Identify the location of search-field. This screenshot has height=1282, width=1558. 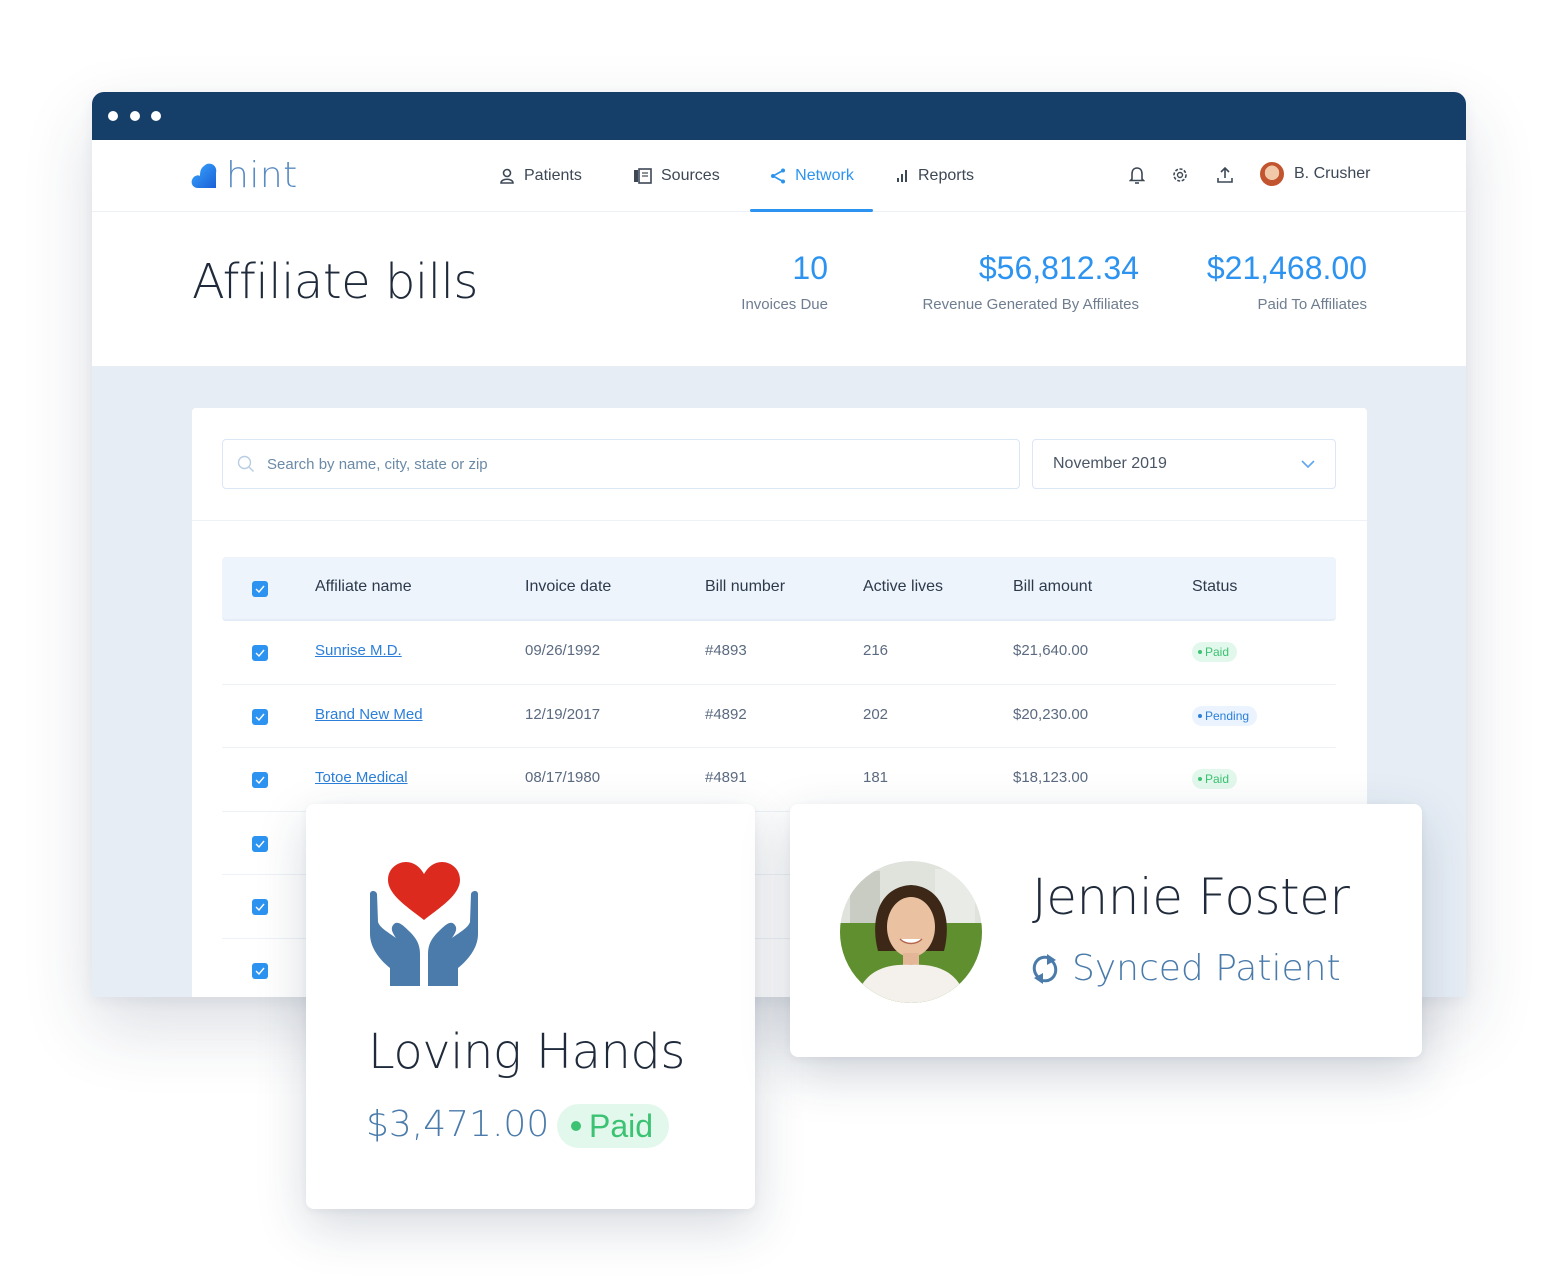
(621, 464).